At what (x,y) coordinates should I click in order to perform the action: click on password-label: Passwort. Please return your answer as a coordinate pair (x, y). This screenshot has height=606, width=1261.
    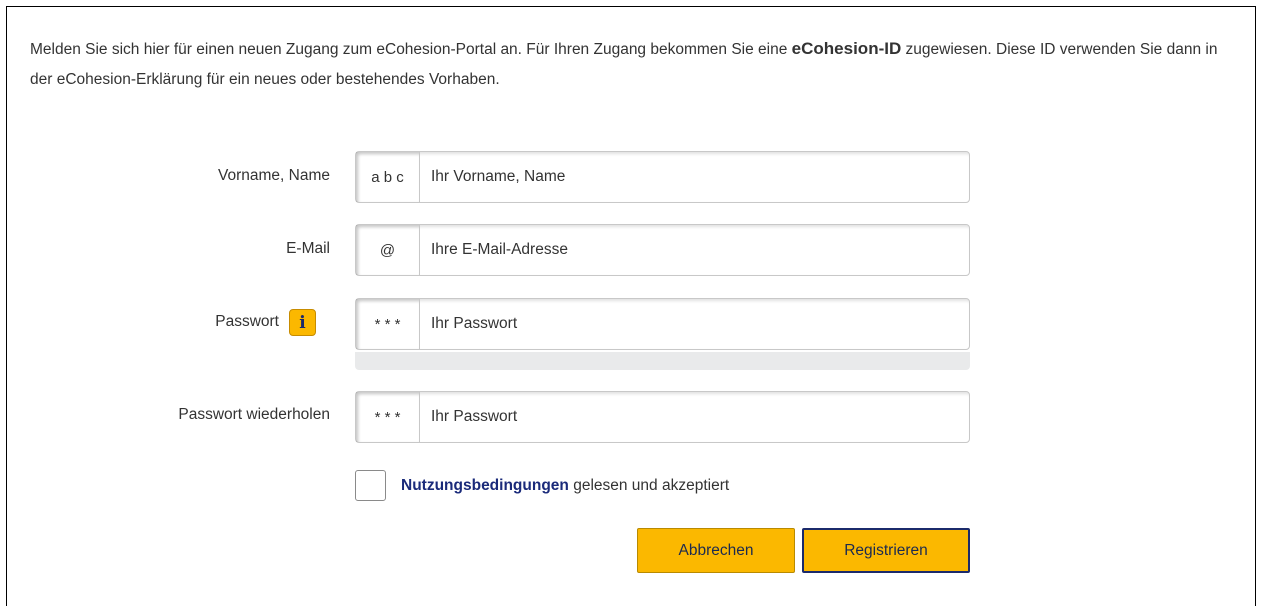
    Looking at the image, I should click on (247, 321).